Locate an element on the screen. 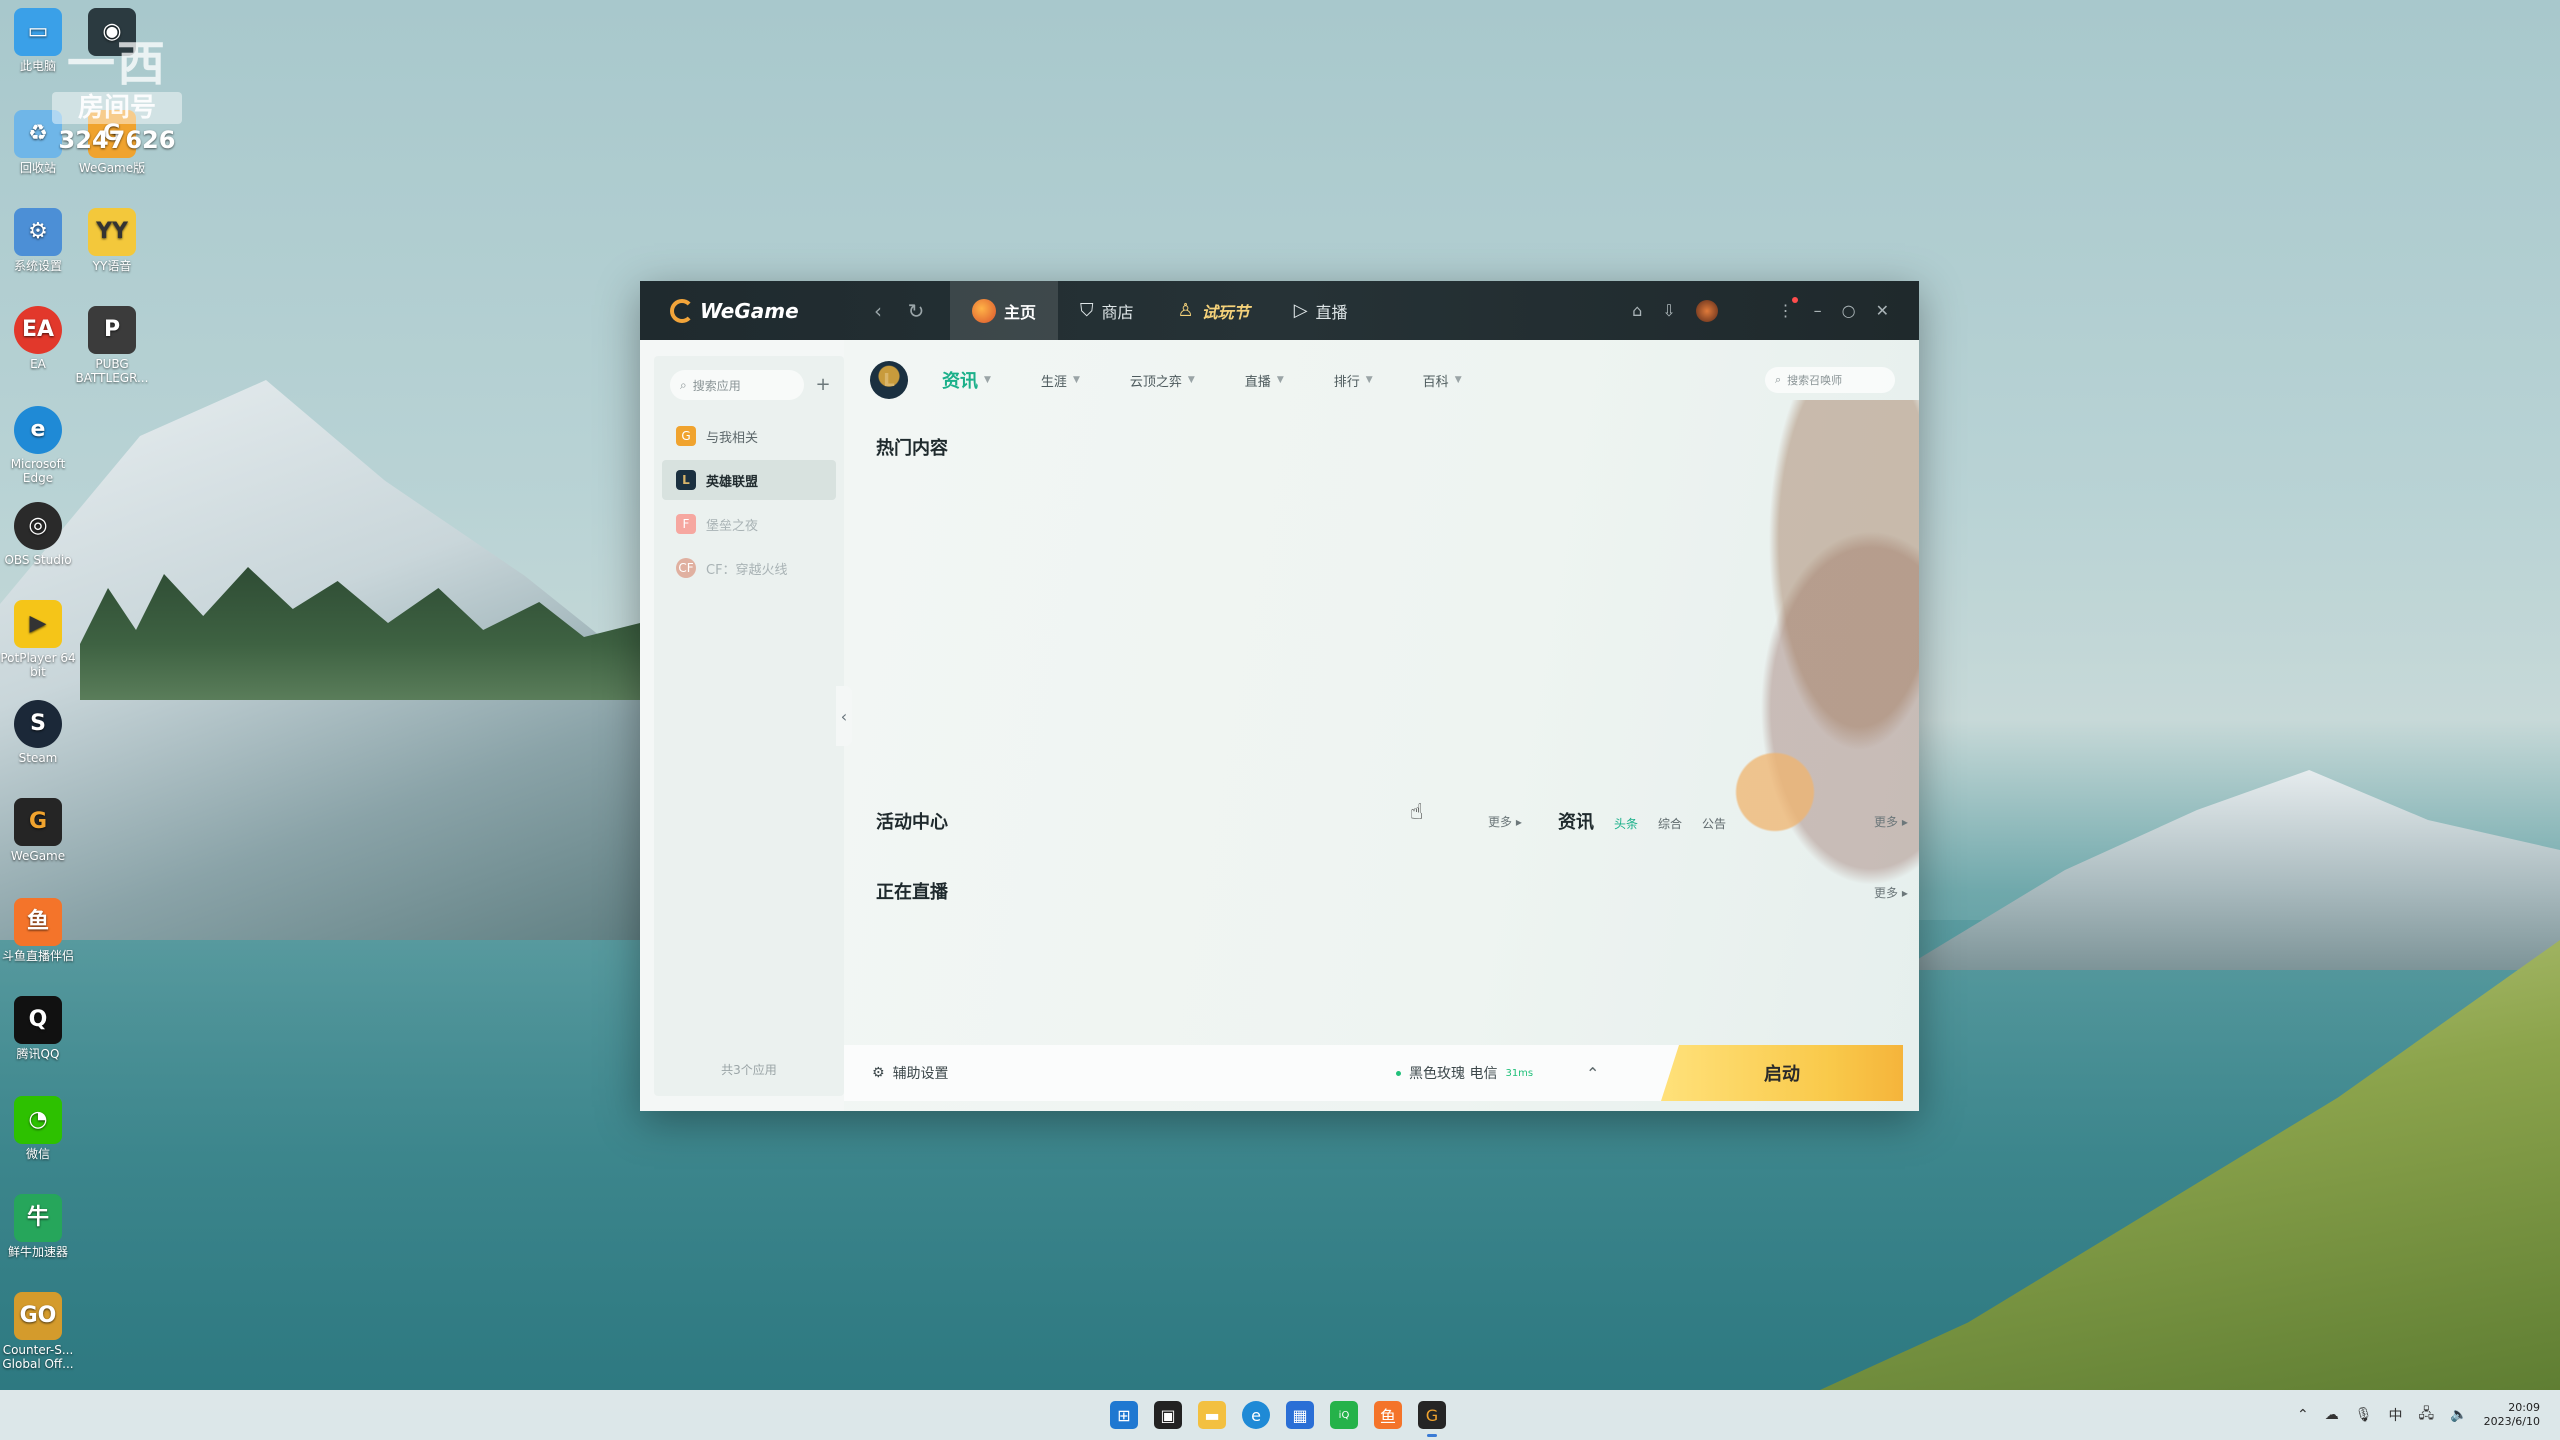 The image size is (2560, 1440). tab-store: ⛉ 商店 is located at coordinates (1107, 310).